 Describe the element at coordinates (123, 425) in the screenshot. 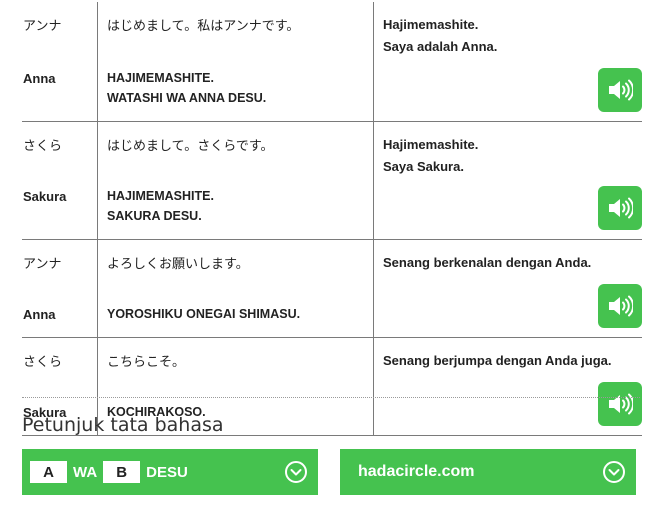

I see `grammar-section-title: Petunjuk tata bahasa` at that location.